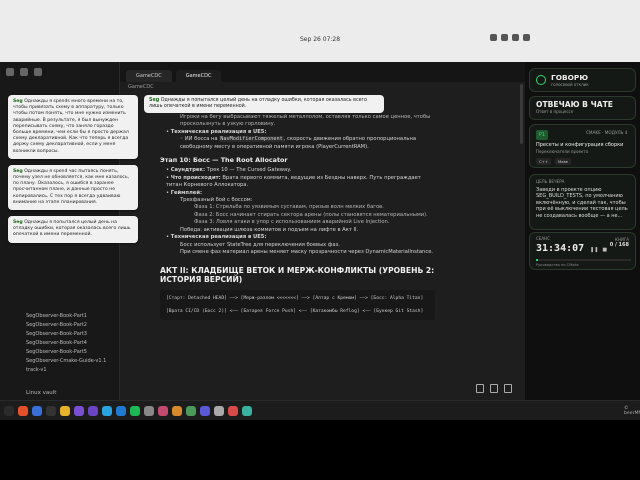 The height and width of the screenshot is (480, 640). What do you see at coordinates (66, 361) in the screenshot?
I see `file-item: SegObserver-Cmake-Guide-v1.1` at bounding box center [66, 361].